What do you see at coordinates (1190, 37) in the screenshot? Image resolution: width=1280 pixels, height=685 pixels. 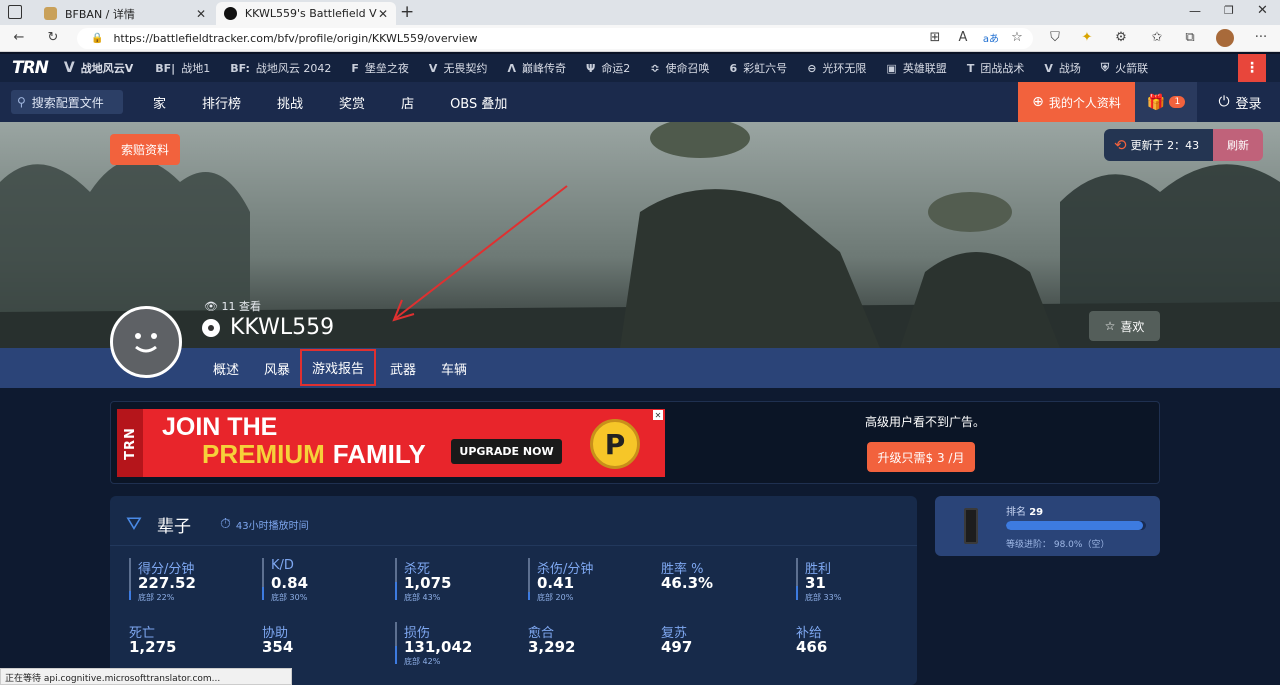 I see `collections-icon: ⧉` at bounding box center [1190, 37].